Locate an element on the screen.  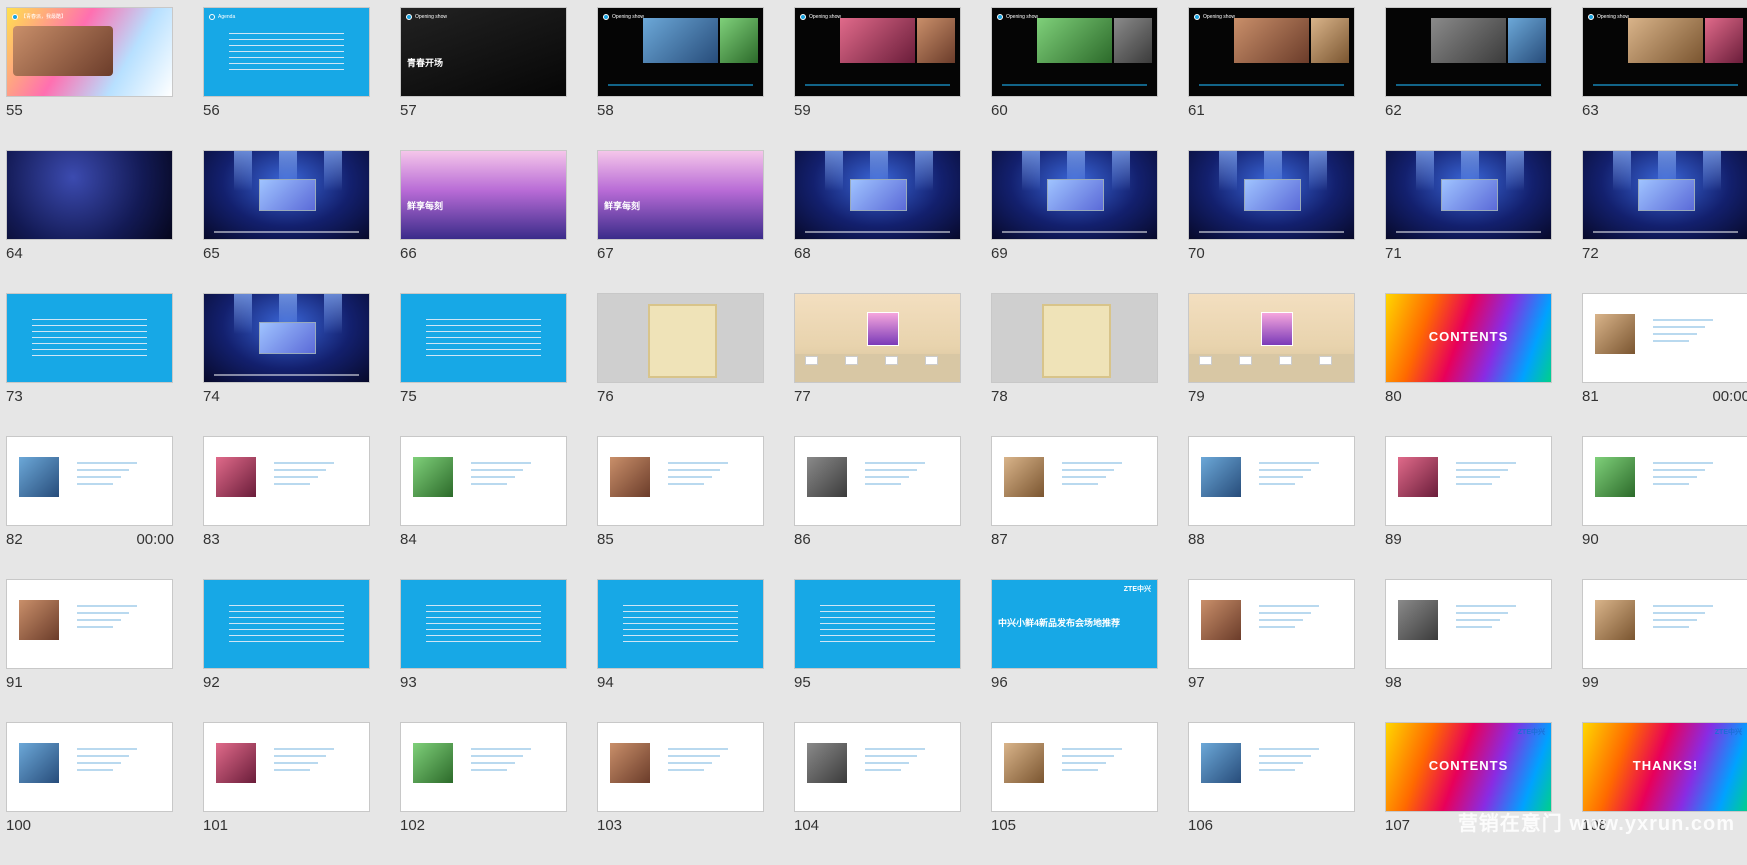
slide-thumbnail-80: CONTENTS 80 is located at coordinates (1469, 364).